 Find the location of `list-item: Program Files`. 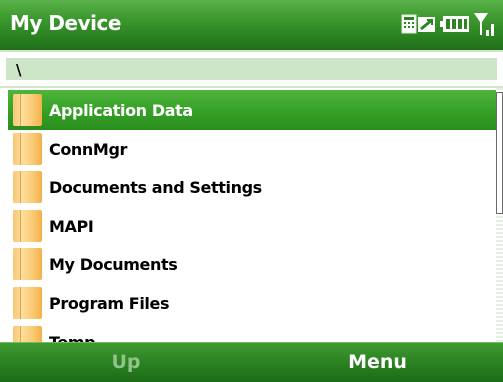

list-item: Program Files is located at coordinates (252, 303).